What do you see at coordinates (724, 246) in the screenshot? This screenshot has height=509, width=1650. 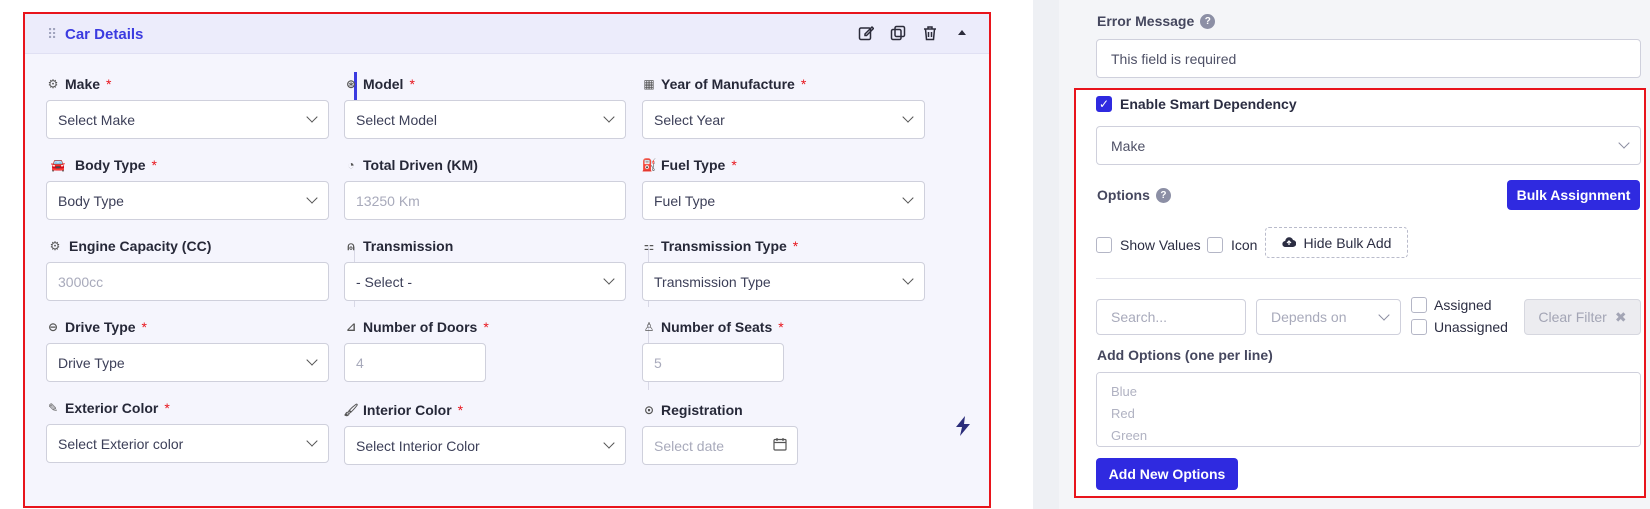 I see `field-label: Transmission Type` at bounding box center [724, 246].